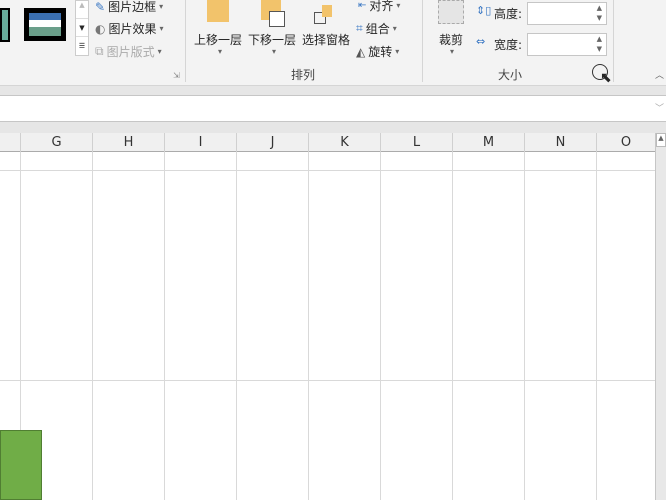 The height and width of the screenshot is (500, 666). I want to click on send-backward-button: 下移一层 ▾, so click(273, 30).